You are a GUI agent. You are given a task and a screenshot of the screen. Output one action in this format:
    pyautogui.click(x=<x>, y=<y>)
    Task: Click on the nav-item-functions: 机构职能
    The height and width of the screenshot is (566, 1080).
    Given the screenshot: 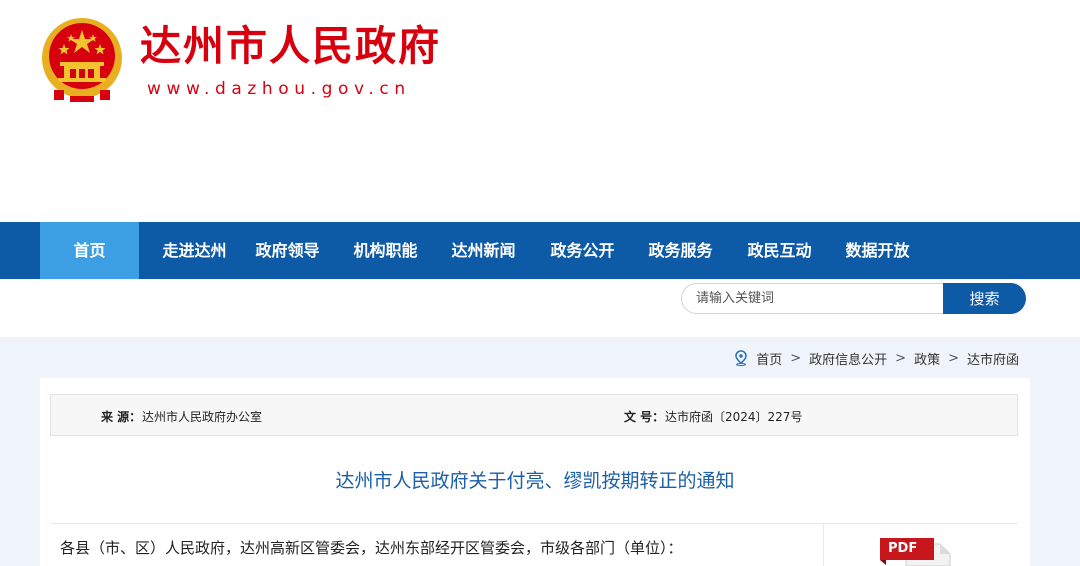 What is the action you would take?
    pyautogui.click(x=385, y=250)
    